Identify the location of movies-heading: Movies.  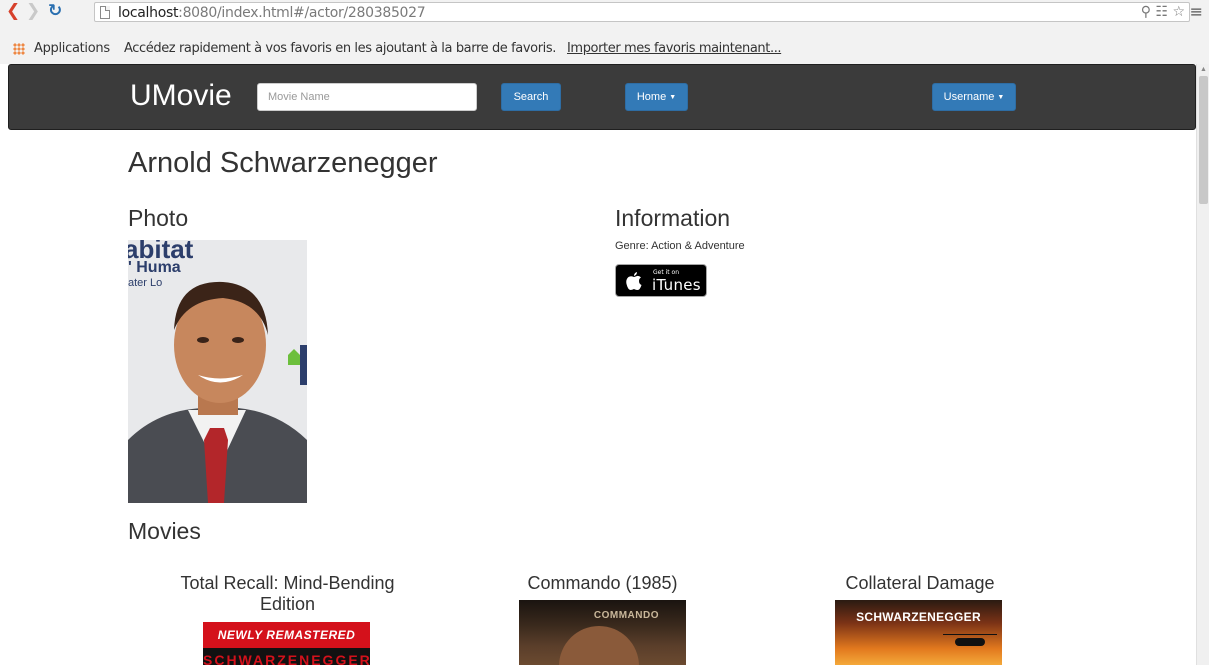
(164, 531).